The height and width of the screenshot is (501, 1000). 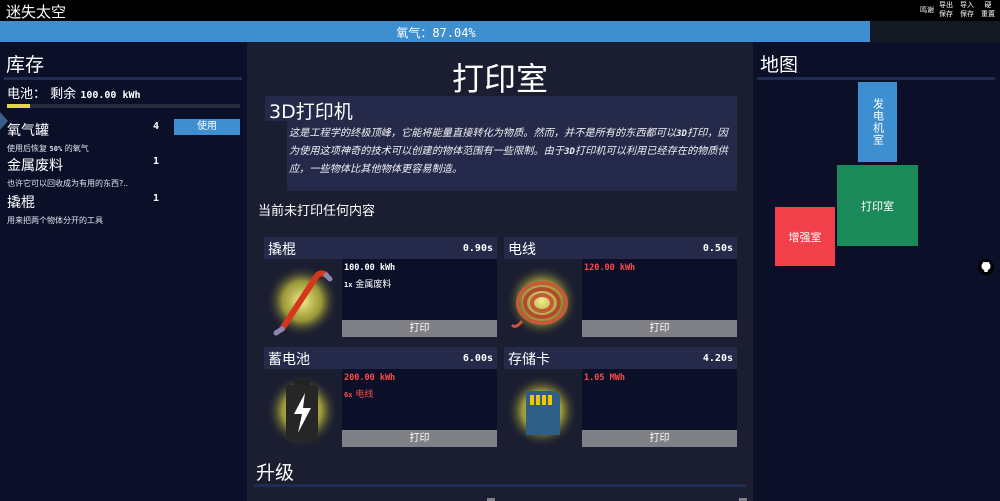 What do you see at coordinates (373, 285) in the screenshot?
I see `material-name: 金属废料` at bounding box center [373, 285].